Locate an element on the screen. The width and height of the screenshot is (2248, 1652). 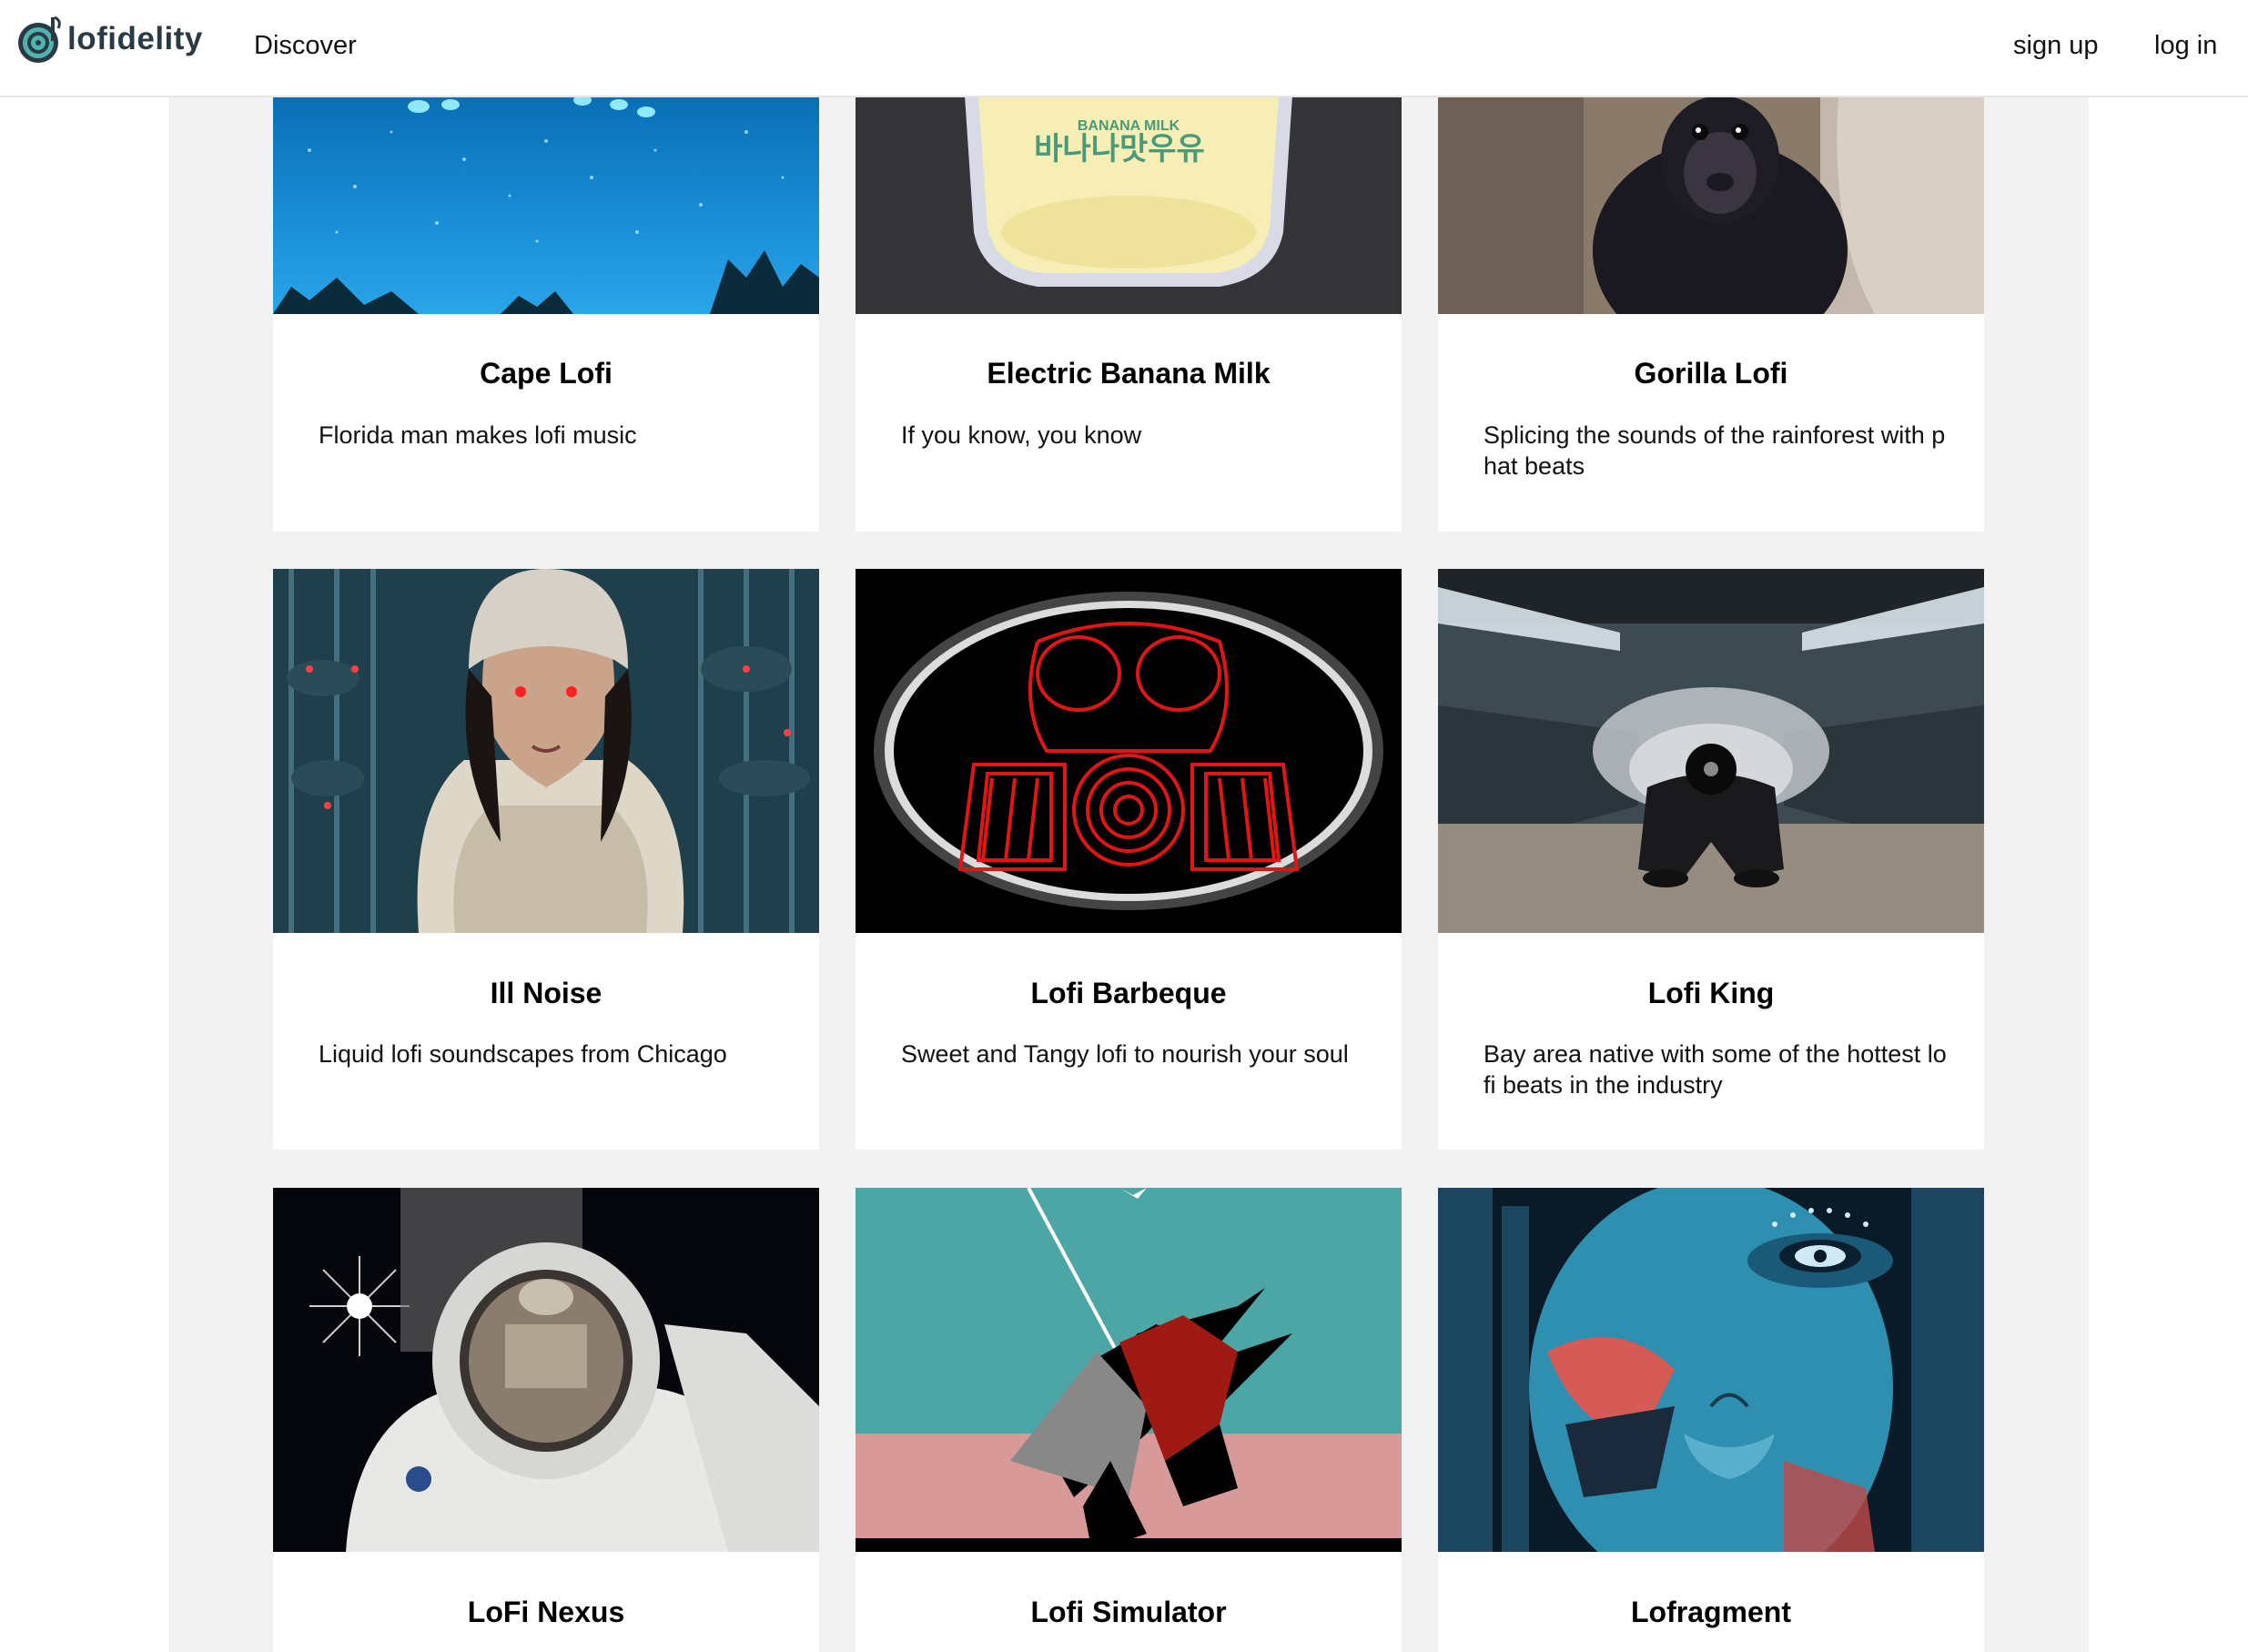
card-image: BANANA MILK 바나나맛우유 is located at coordinates (1129, 205).